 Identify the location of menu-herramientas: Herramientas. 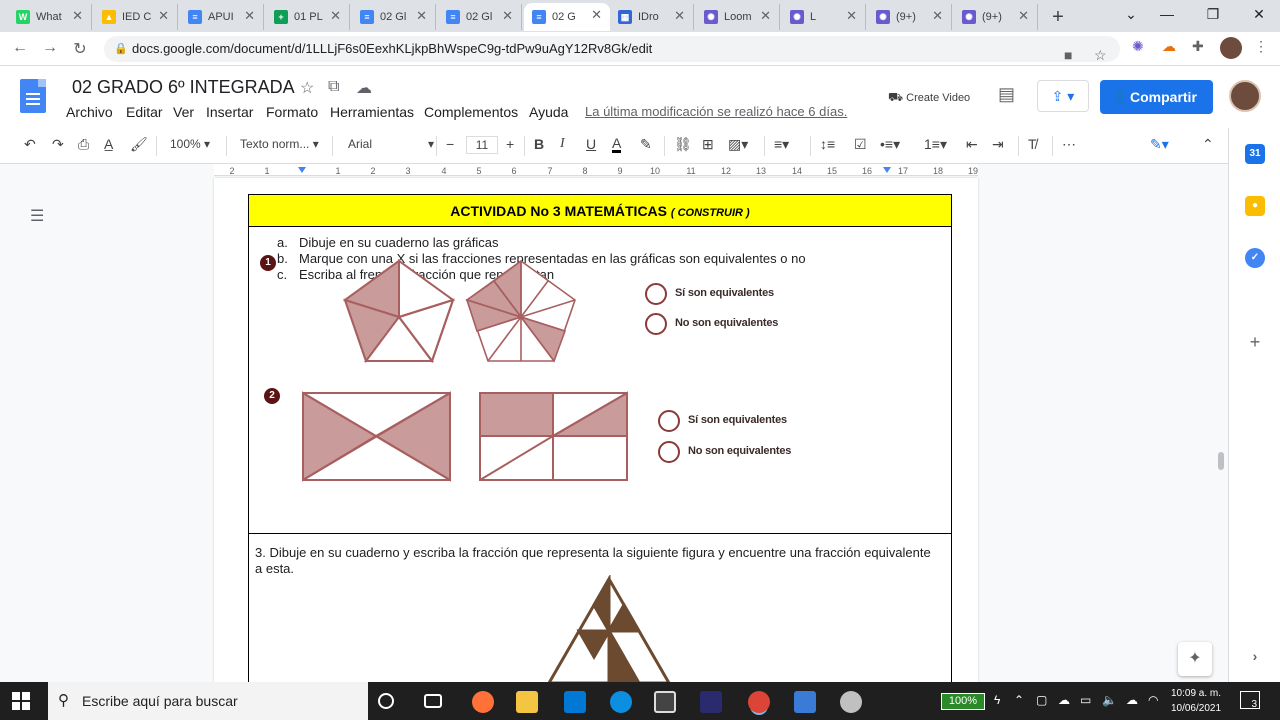
(372, 112).